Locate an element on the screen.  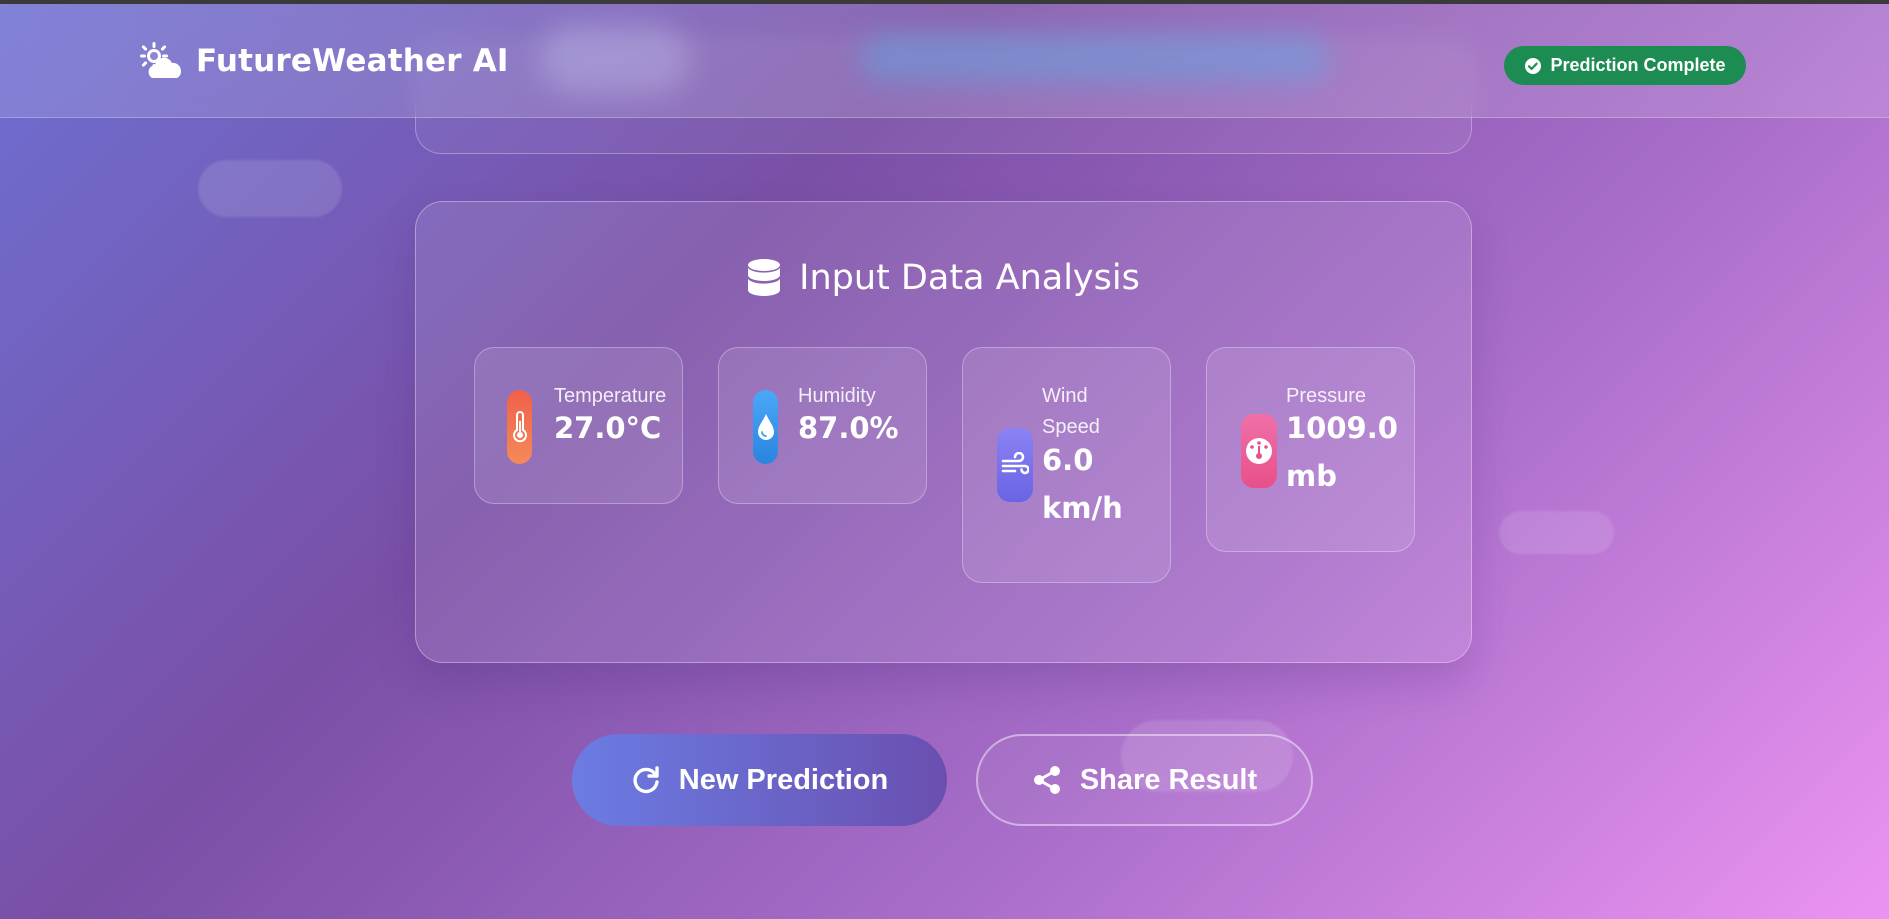
new-prediction-button: New Prediction is located at coordinates (759, 780).